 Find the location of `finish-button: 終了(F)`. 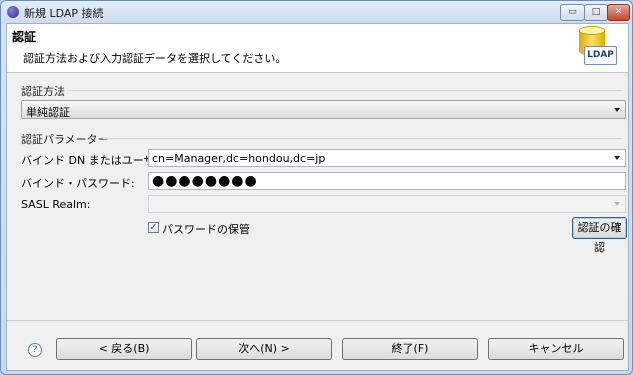

finish-button: 終了(F) is located at coordinates (410, 349).